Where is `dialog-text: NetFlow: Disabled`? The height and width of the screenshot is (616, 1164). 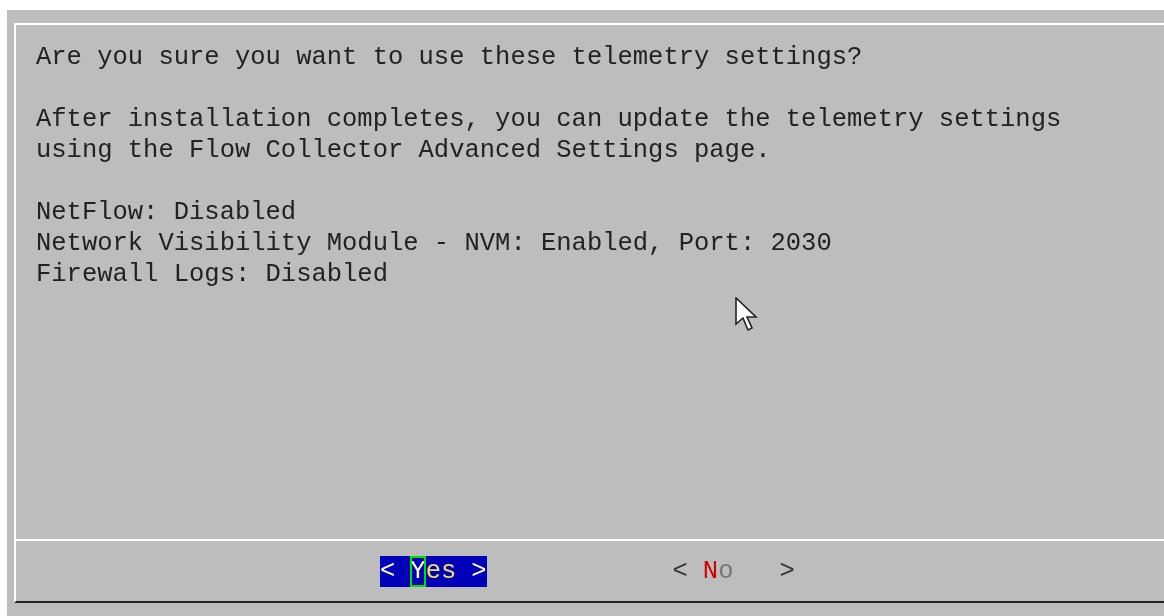 dialog-text: NetFlow: Disabled is located at coordinates (166, 212).